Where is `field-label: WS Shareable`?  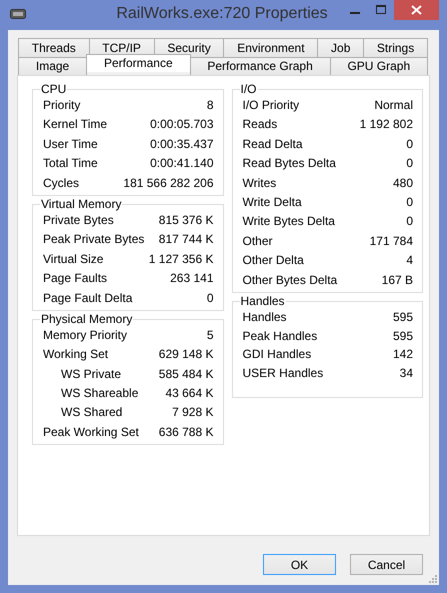 field-label: WS Shareable is located at coordinates (99, 393).